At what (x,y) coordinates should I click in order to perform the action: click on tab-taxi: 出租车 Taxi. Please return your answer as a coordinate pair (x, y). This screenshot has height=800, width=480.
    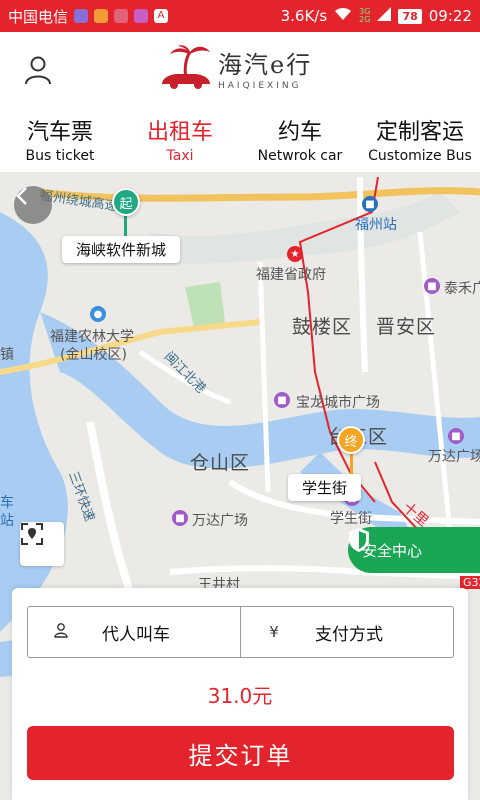
    Looking at the image, I should click on (180, 140).